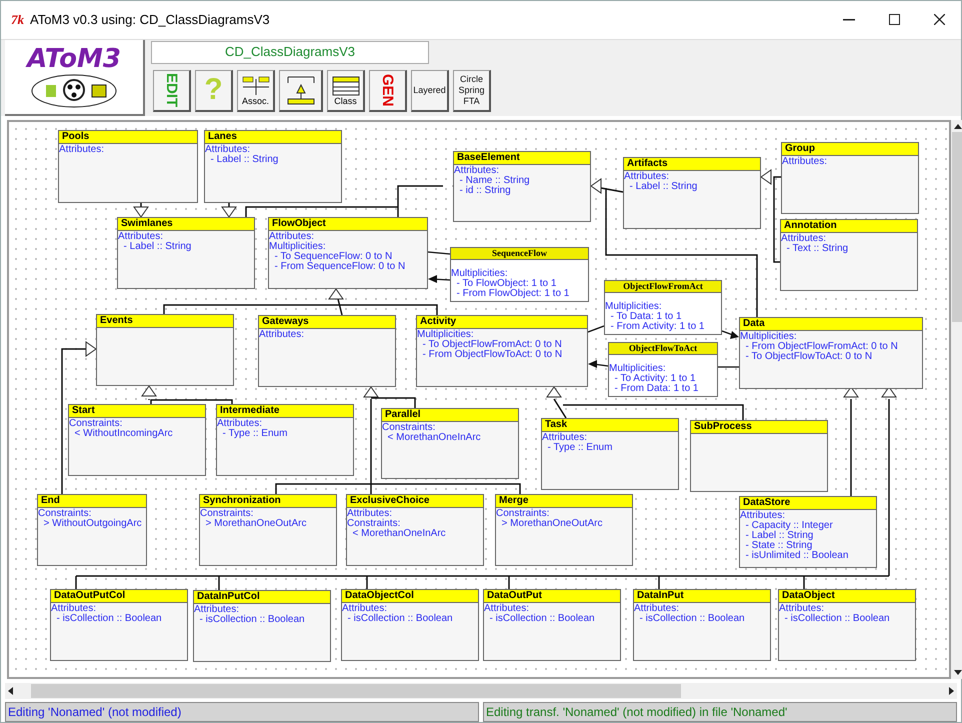 The image size is (962, 723). I want to click on class-box: SubProcess, so click(759, 456).